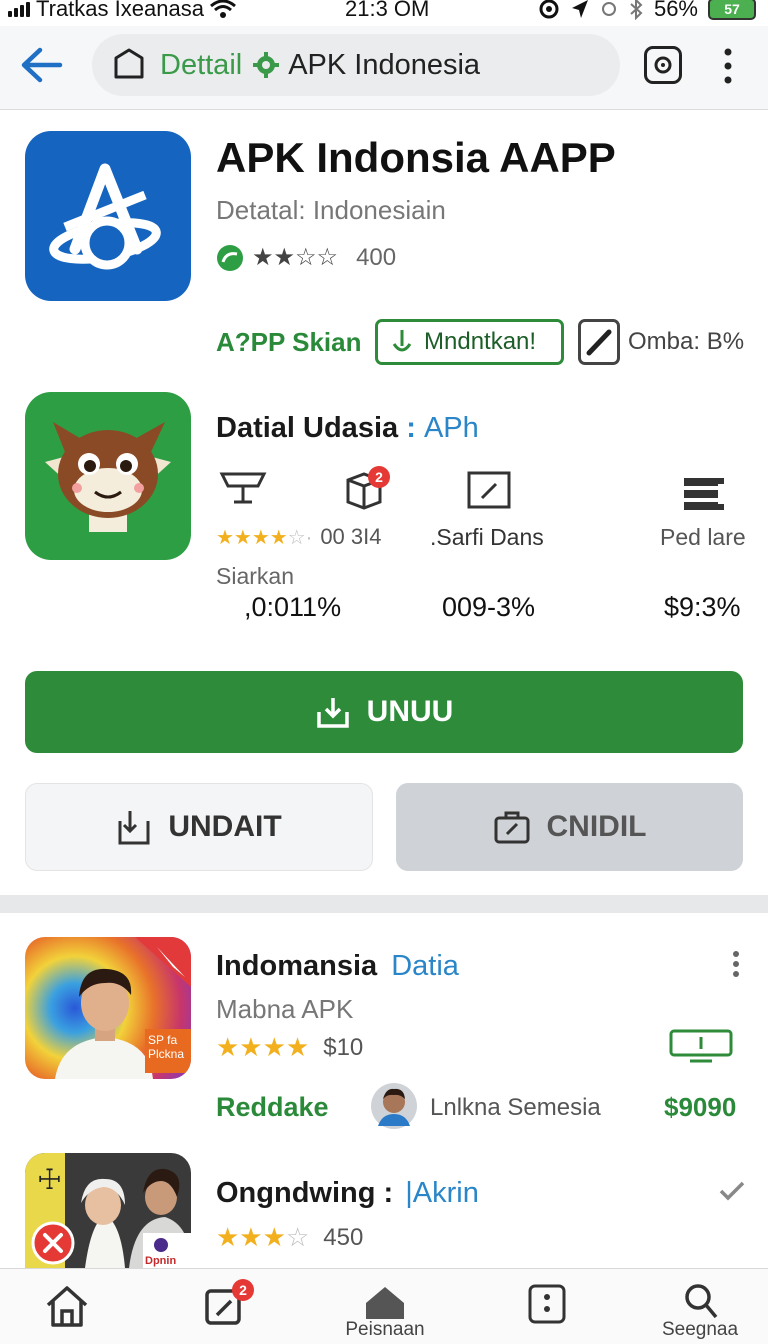 The height and width of the screenshot is (1344, 768). What do you see at coordinates (343, 1047) in the screenshot?
I see `list-item-1-price: $10` at bounding box center [343, 1047].